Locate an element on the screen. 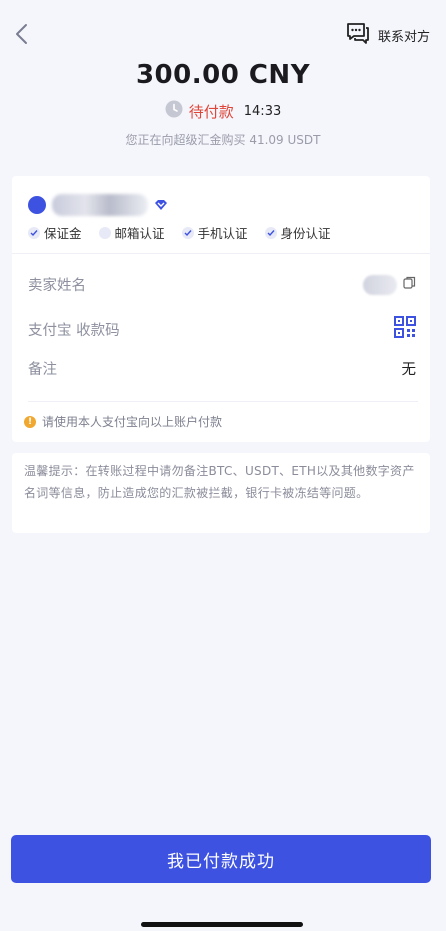  payment-tip-text: 请使用本人支付宝向以上账户付款 is located at coordinates (132, 422).